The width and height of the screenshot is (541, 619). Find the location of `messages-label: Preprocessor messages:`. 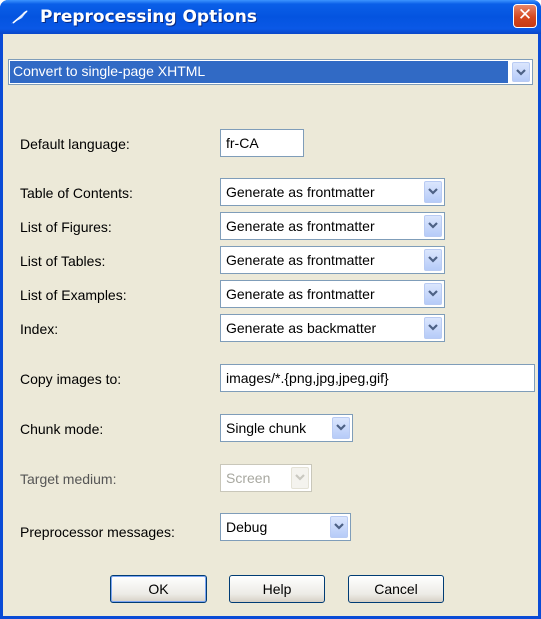

messages-label: Preprocessor messages: is located at coordinates (97, 532).